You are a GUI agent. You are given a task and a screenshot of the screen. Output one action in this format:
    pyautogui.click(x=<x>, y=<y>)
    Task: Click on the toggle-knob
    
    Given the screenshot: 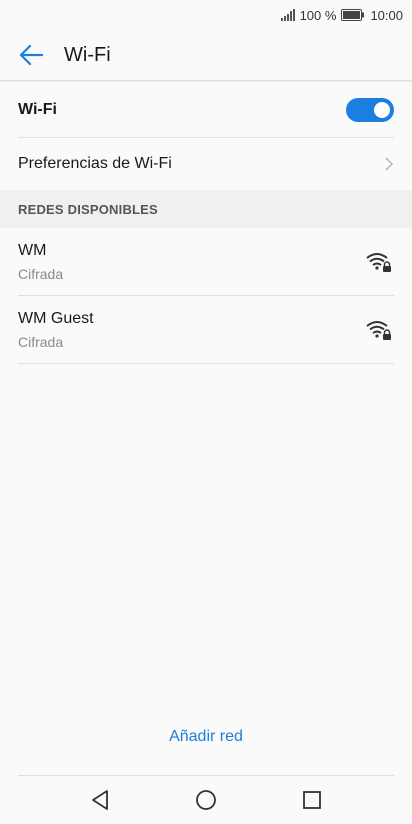 What is the action you would take?
    pyautogui.click(x=382, y=110)
    